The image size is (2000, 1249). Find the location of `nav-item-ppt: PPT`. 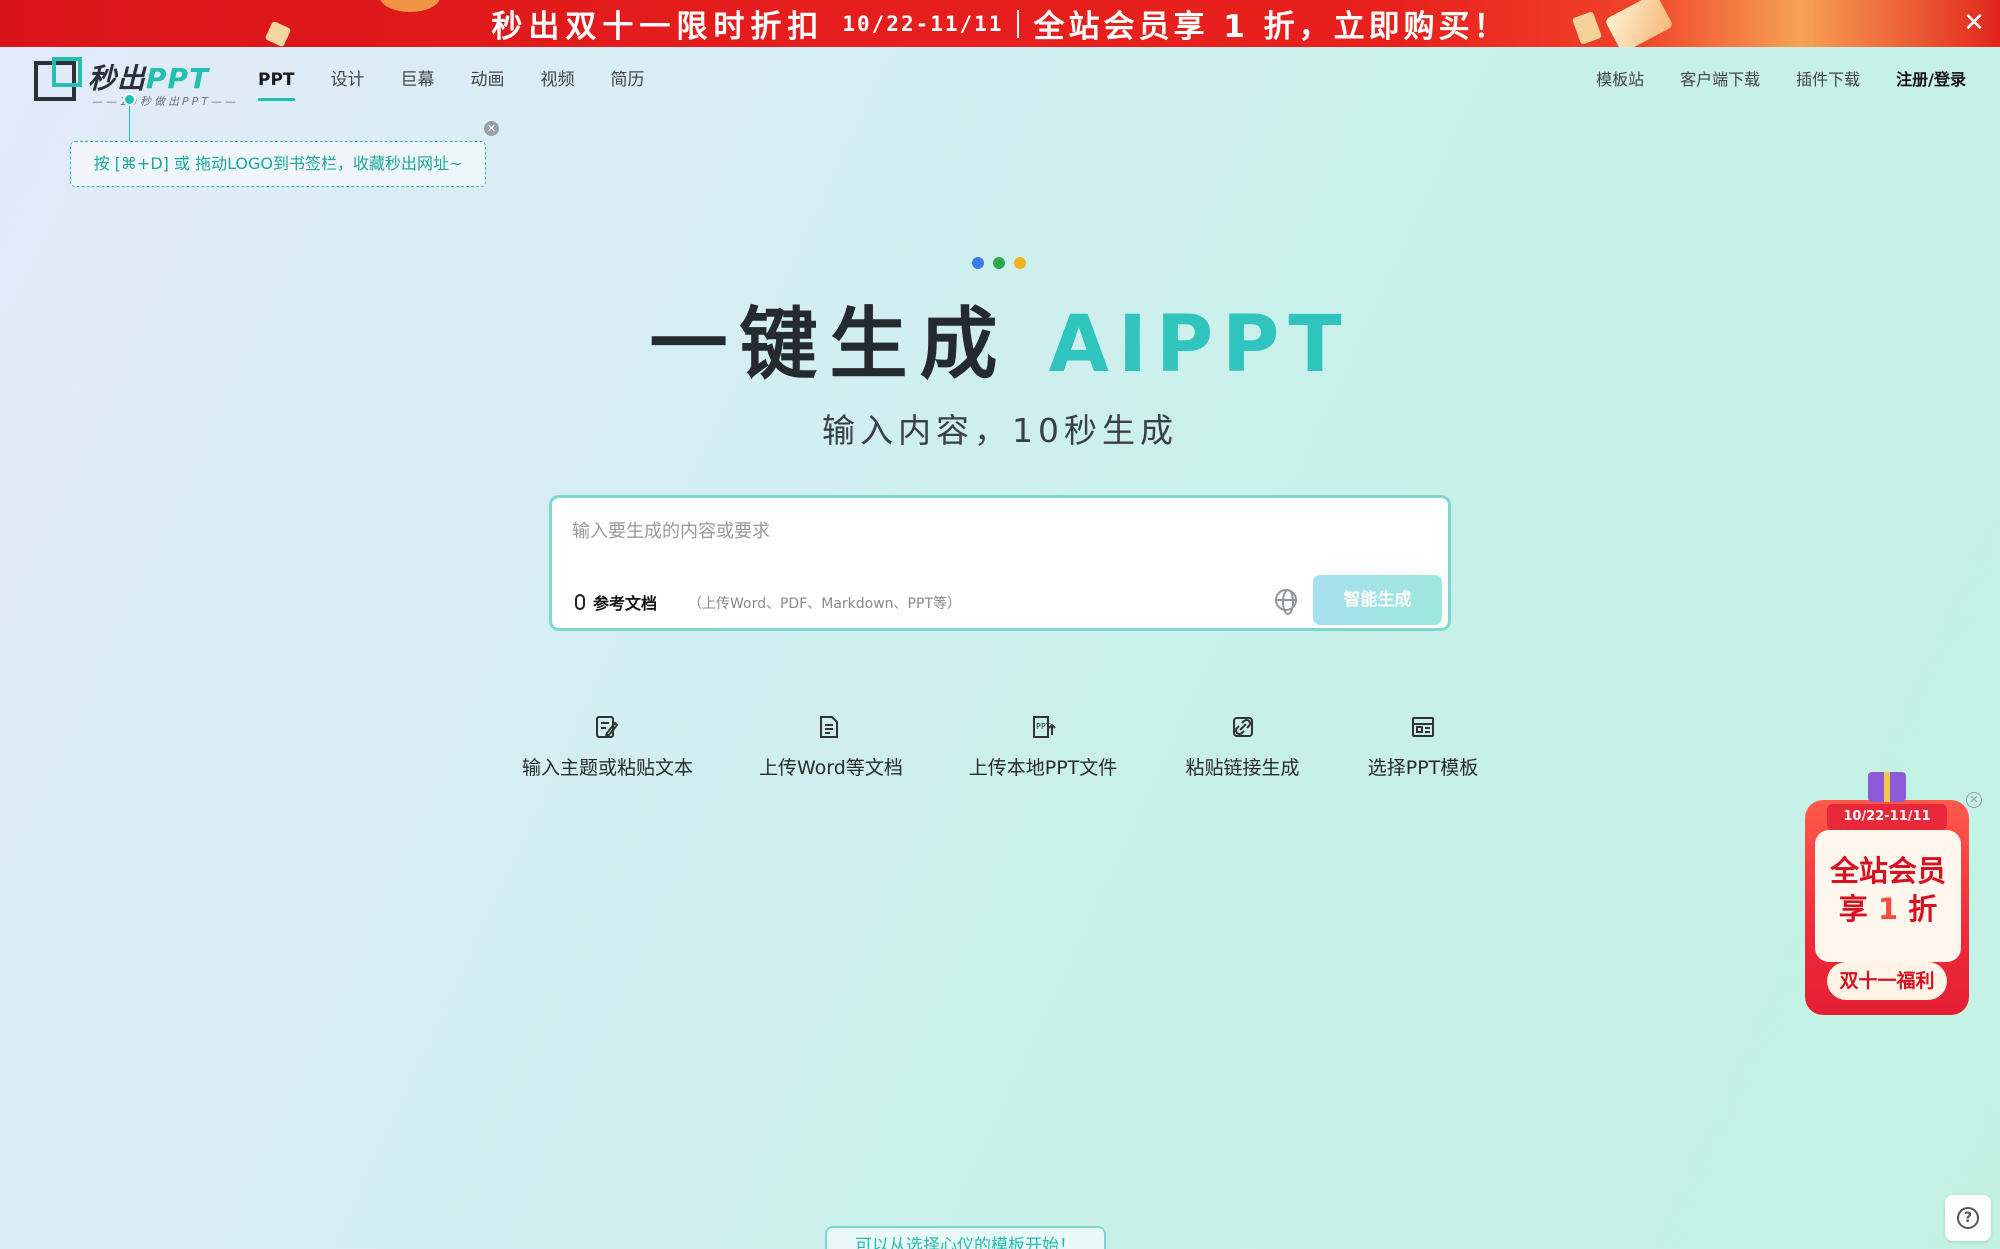

nav-item-ppt: PPT is located at coordinates (276, 80).